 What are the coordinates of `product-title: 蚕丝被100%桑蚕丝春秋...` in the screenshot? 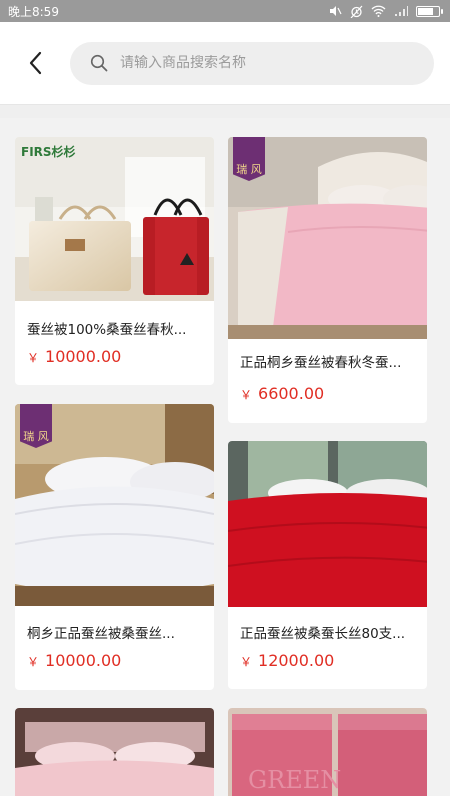 It's located at (107, 330).